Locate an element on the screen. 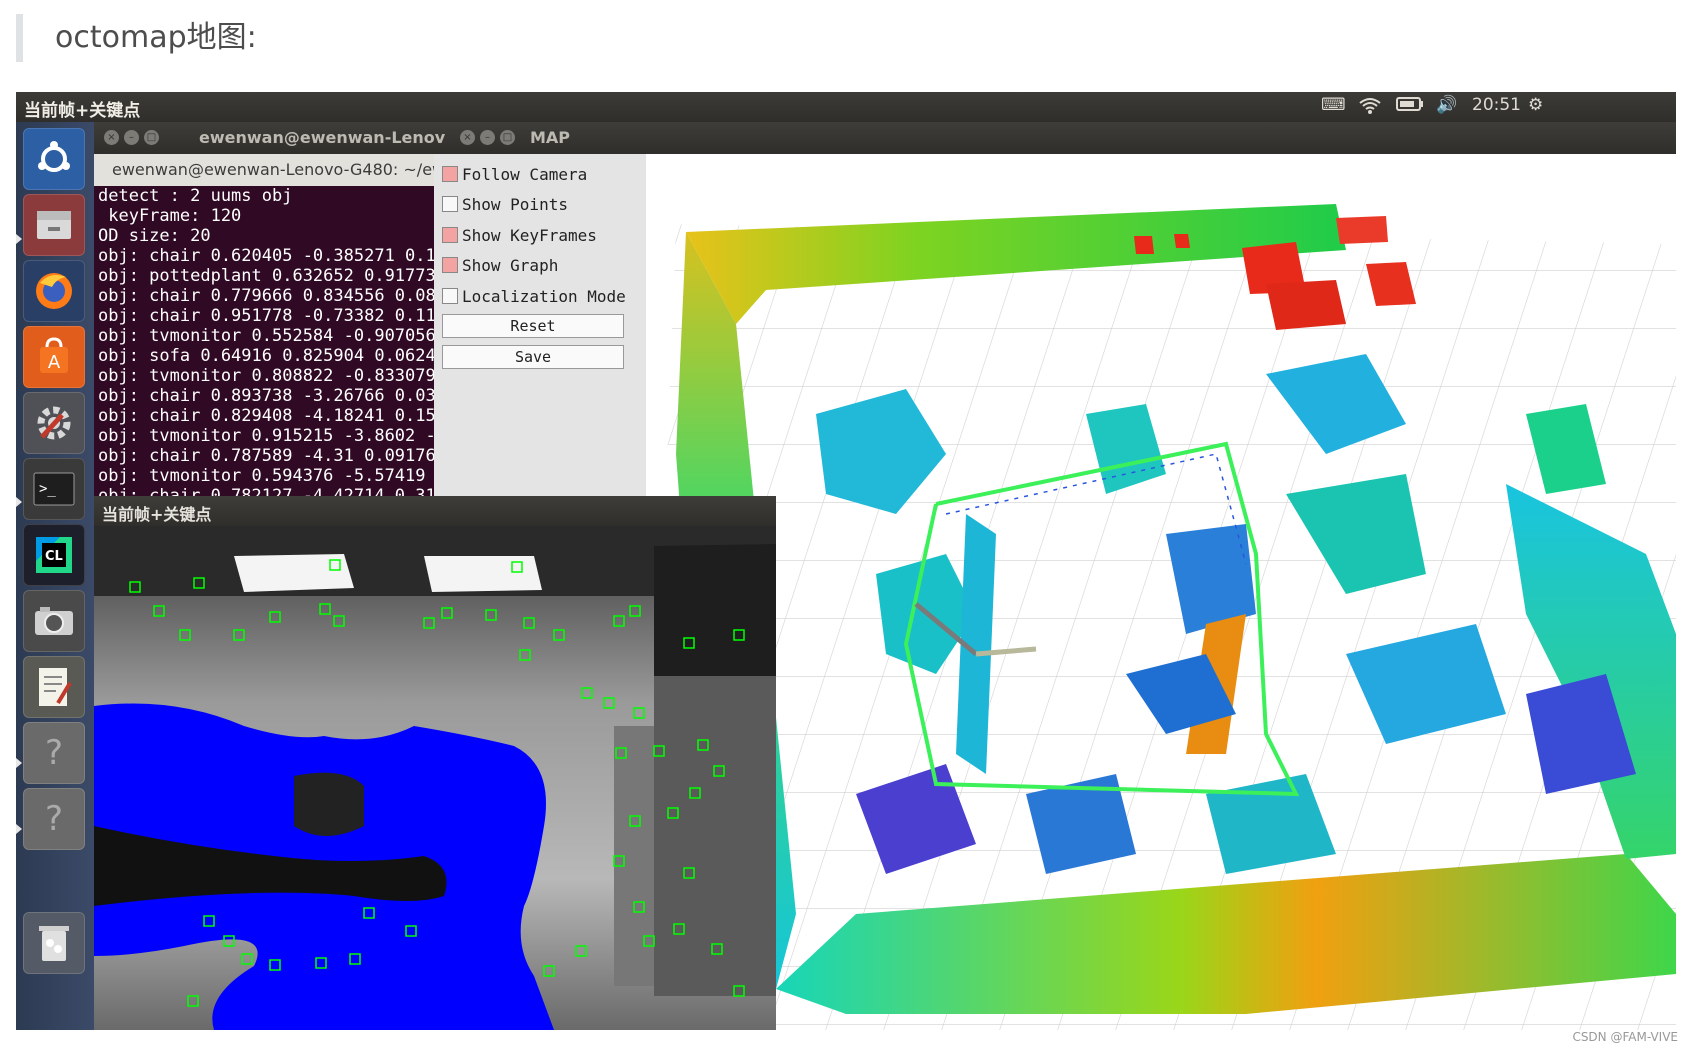  checkbox-label: Show Graph is located at coordinates (510, 265).